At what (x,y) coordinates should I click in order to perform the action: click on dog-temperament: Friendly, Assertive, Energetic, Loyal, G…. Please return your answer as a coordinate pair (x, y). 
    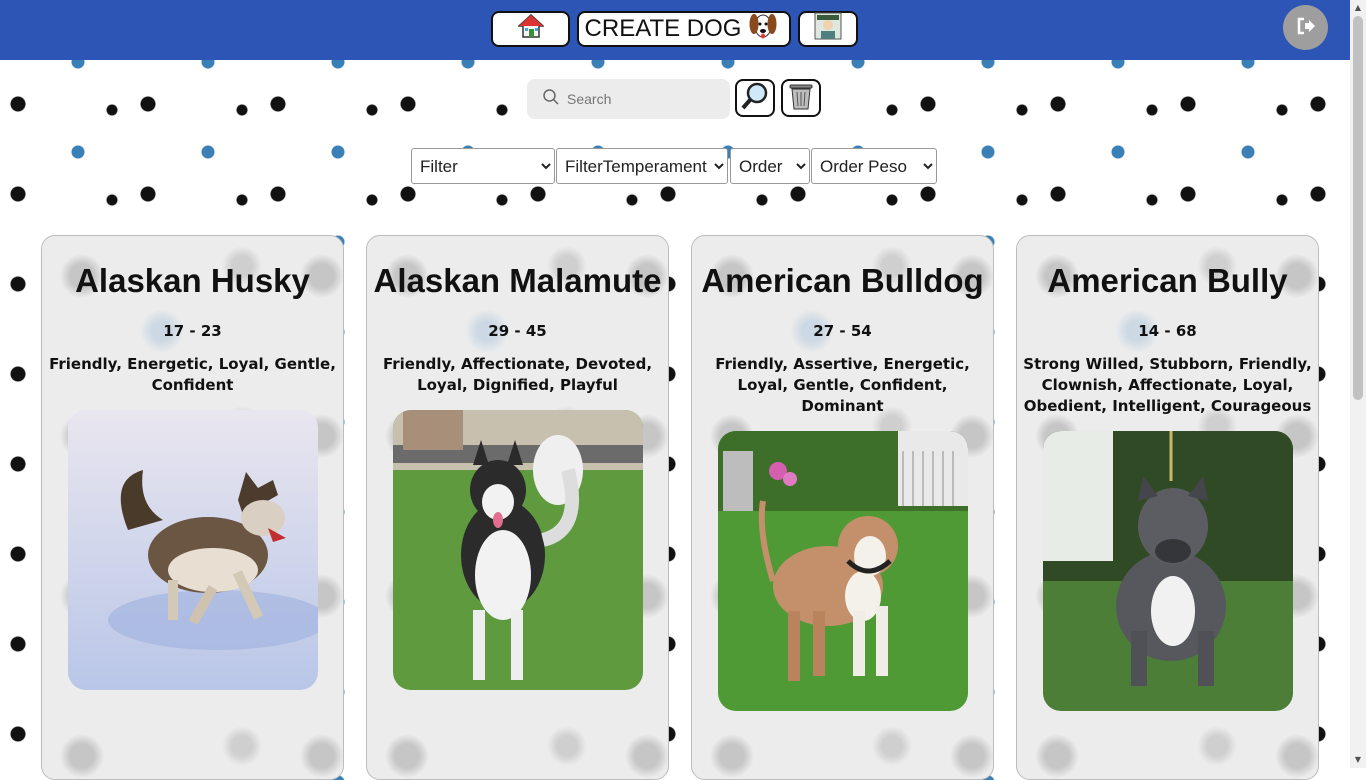
    Looking at the image, I should click on (842, 385).